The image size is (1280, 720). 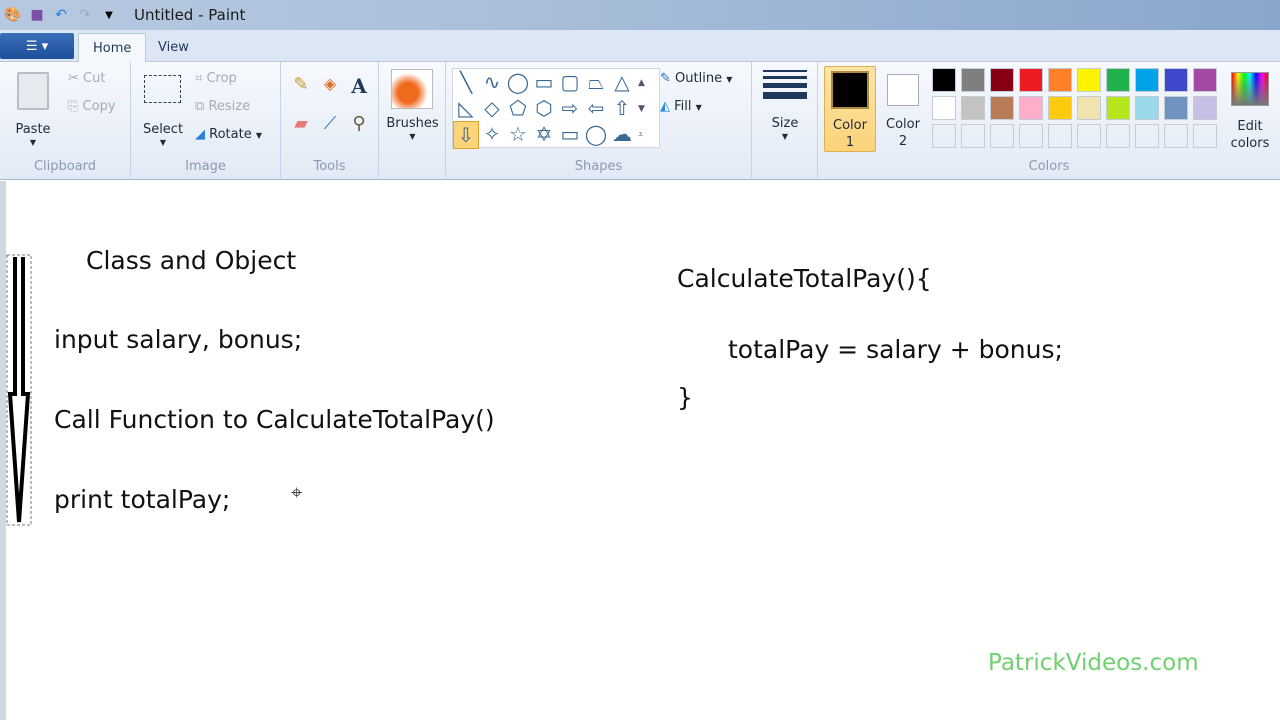 I want to click on window-title: Untitled - Paint, so click(x=190, y=15).